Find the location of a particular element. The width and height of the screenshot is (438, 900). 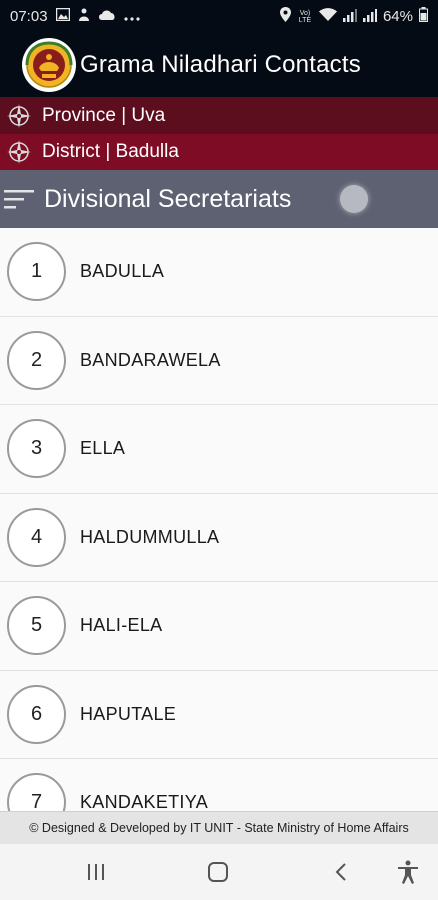

province-label: Province | Uva is located at coordinates (104, 115).